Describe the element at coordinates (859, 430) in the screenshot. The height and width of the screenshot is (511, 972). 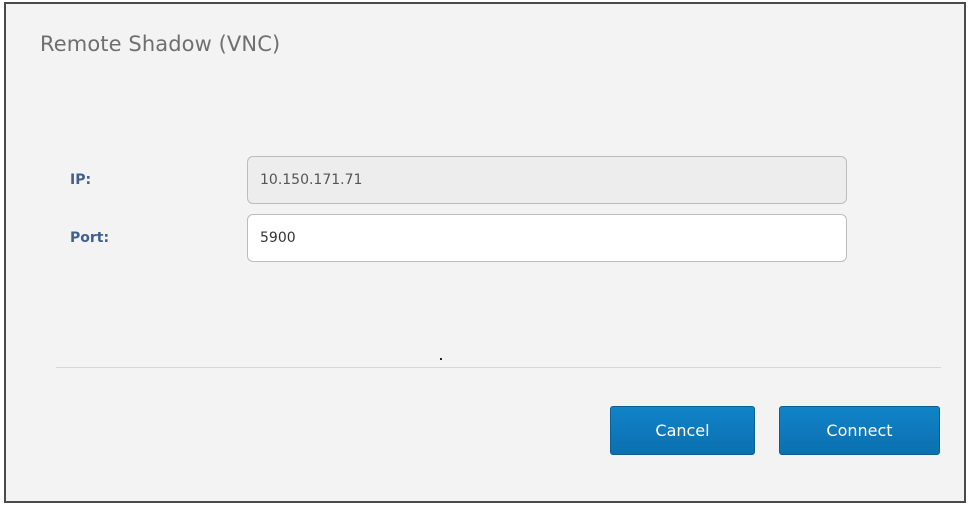
I see `connect-button: Connect` at that location.